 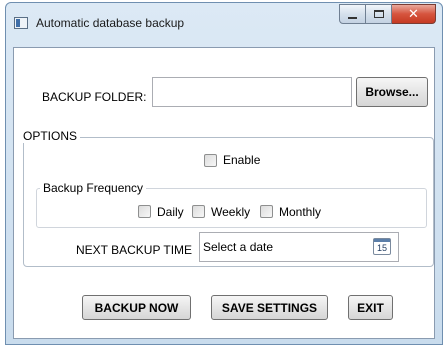 I want to click on close-button: ✕, so click(x=414, y=14).